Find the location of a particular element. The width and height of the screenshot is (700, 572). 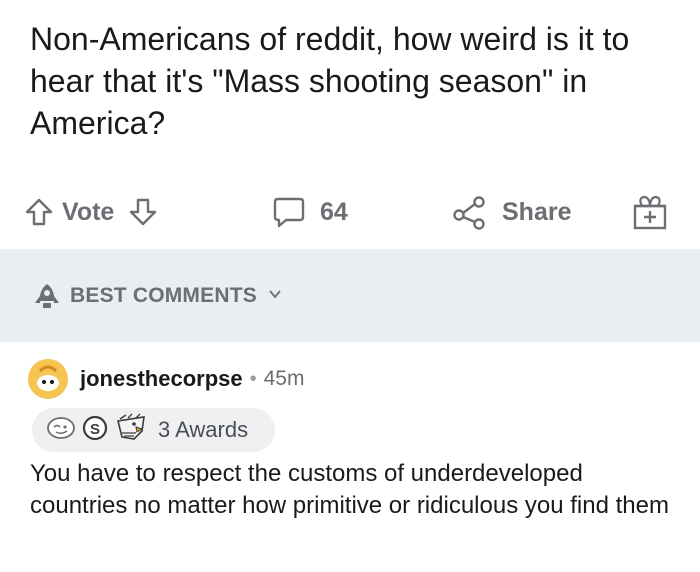

gift-icon is located at coordinates (650, 212).